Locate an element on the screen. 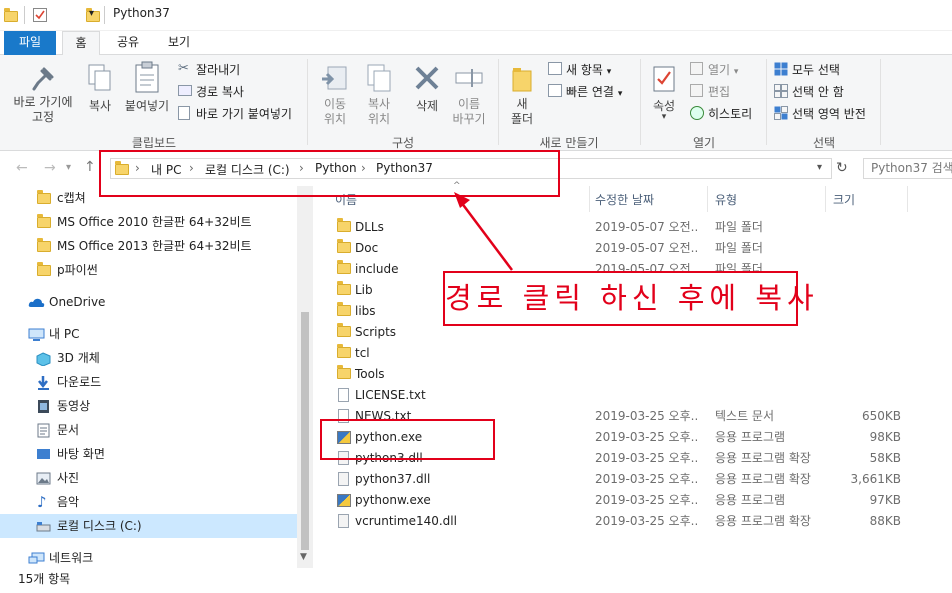 The image size is (952, 593). group-label-clipboard: 클립보드 is located at coordinates (154, 143).